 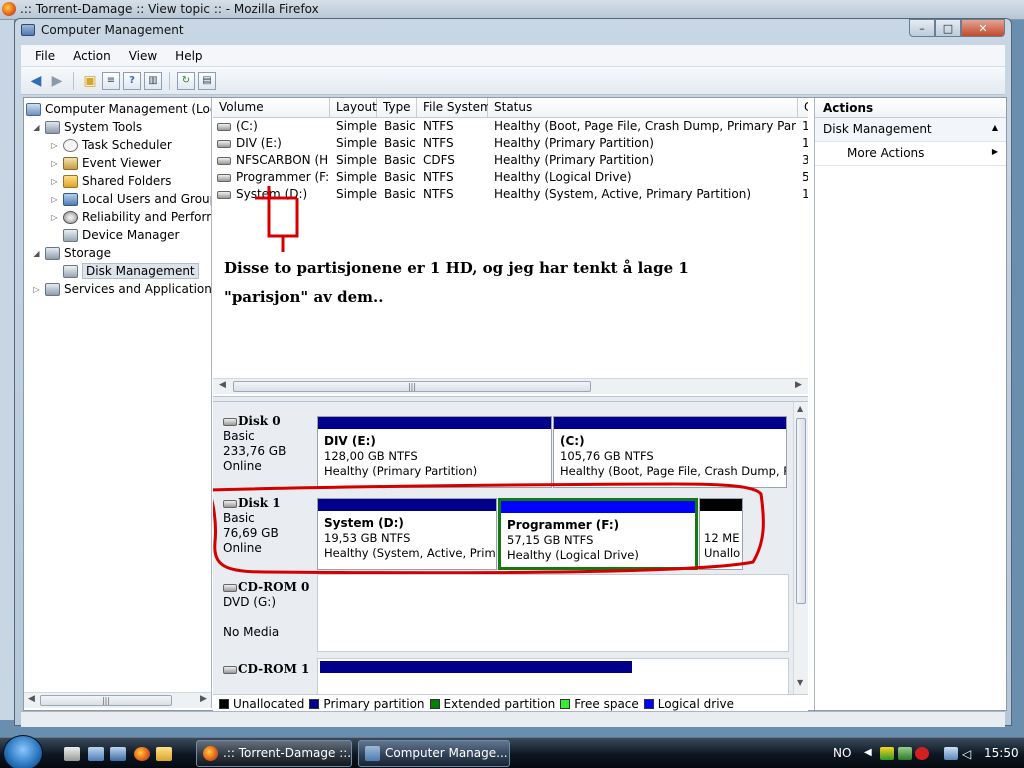 What do you see at coordinates (110, 145) in the screenshot?
I see `tree-item-task-scheduler: ▷ Task Scheduler` at bounding box center [110, 145].